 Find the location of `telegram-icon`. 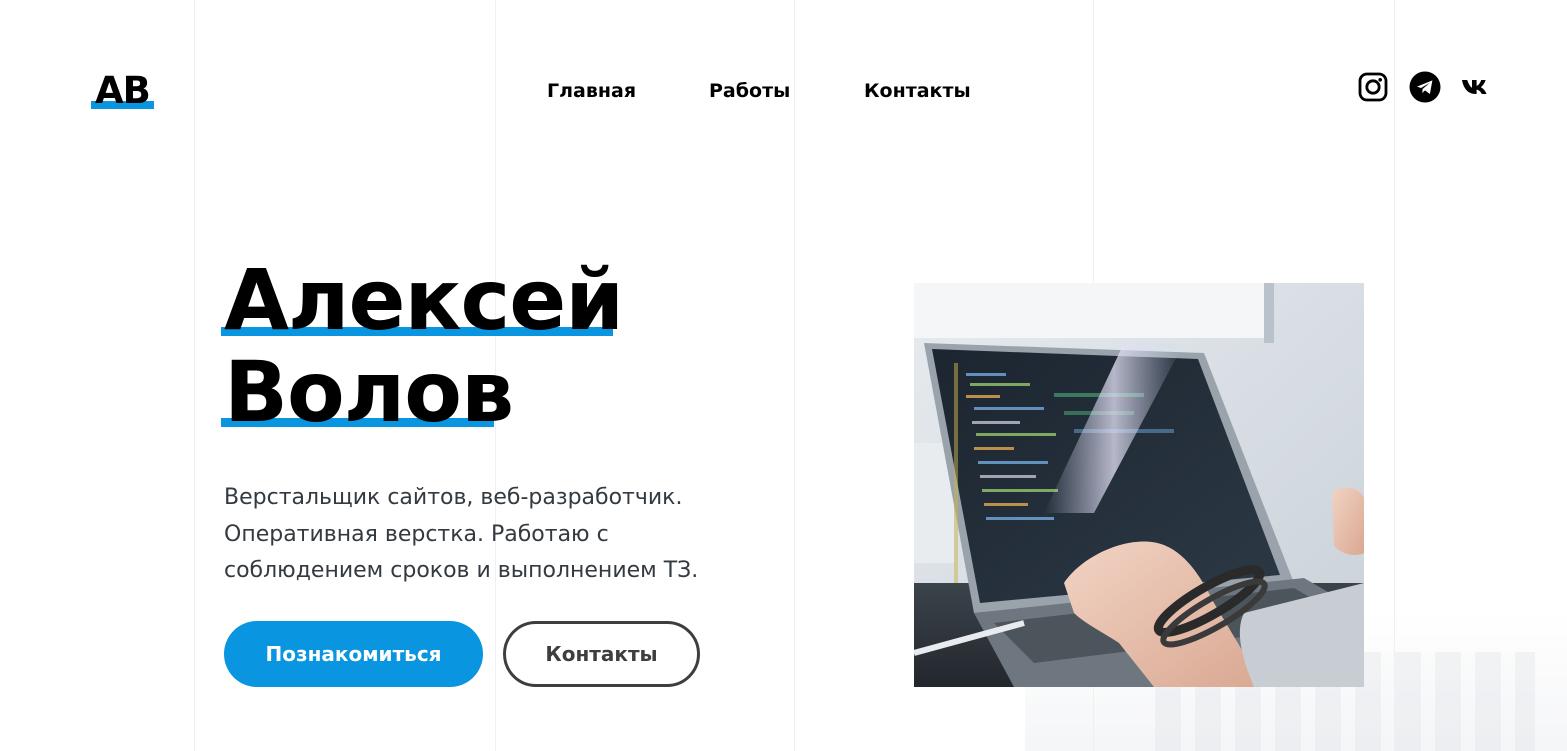

telegram-icon is located at coordinates (1425, 87).